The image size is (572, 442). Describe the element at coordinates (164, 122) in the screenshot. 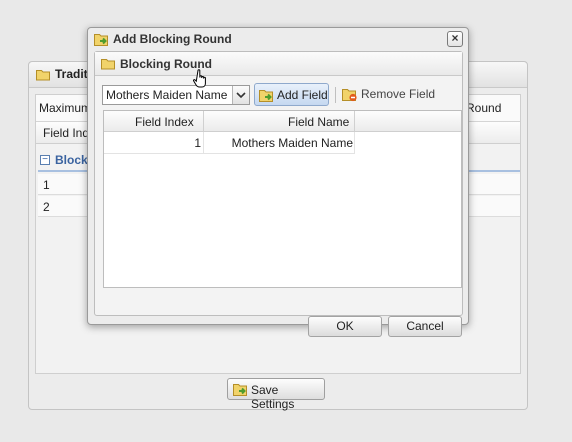

I see `column-header-label: Field Index` at that location.